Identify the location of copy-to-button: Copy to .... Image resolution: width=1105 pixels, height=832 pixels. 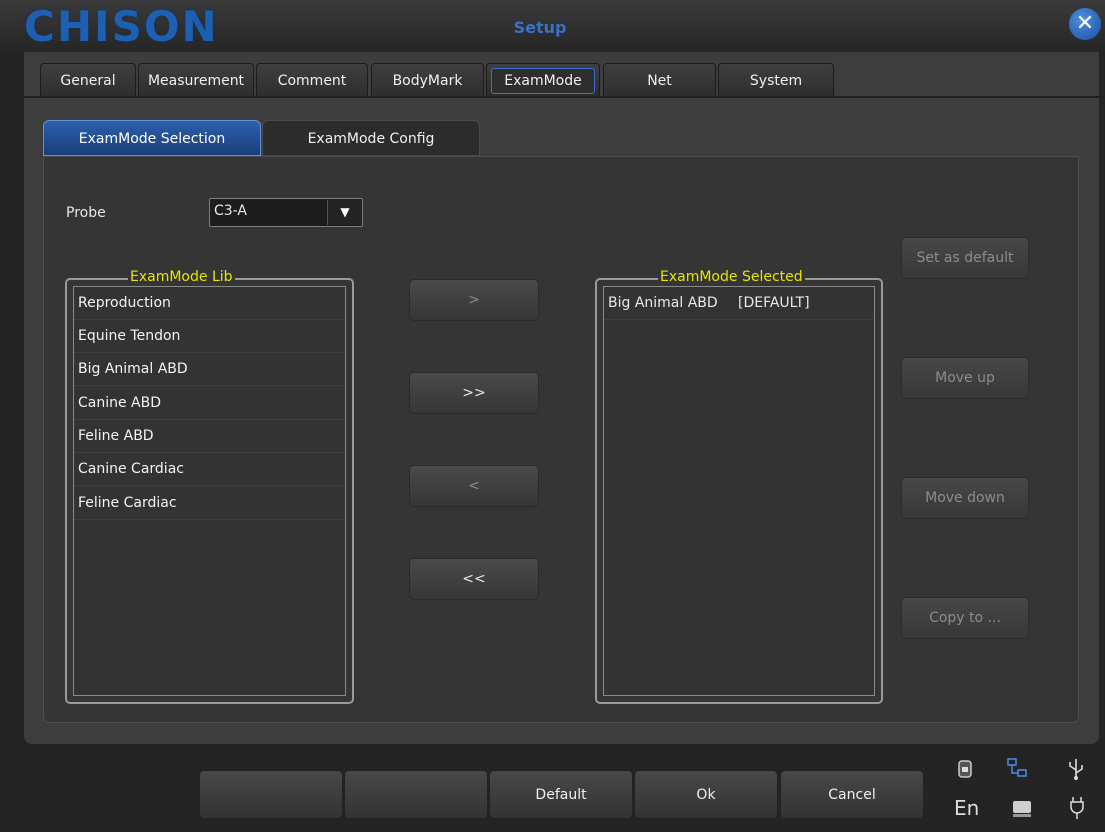
(965, 618).